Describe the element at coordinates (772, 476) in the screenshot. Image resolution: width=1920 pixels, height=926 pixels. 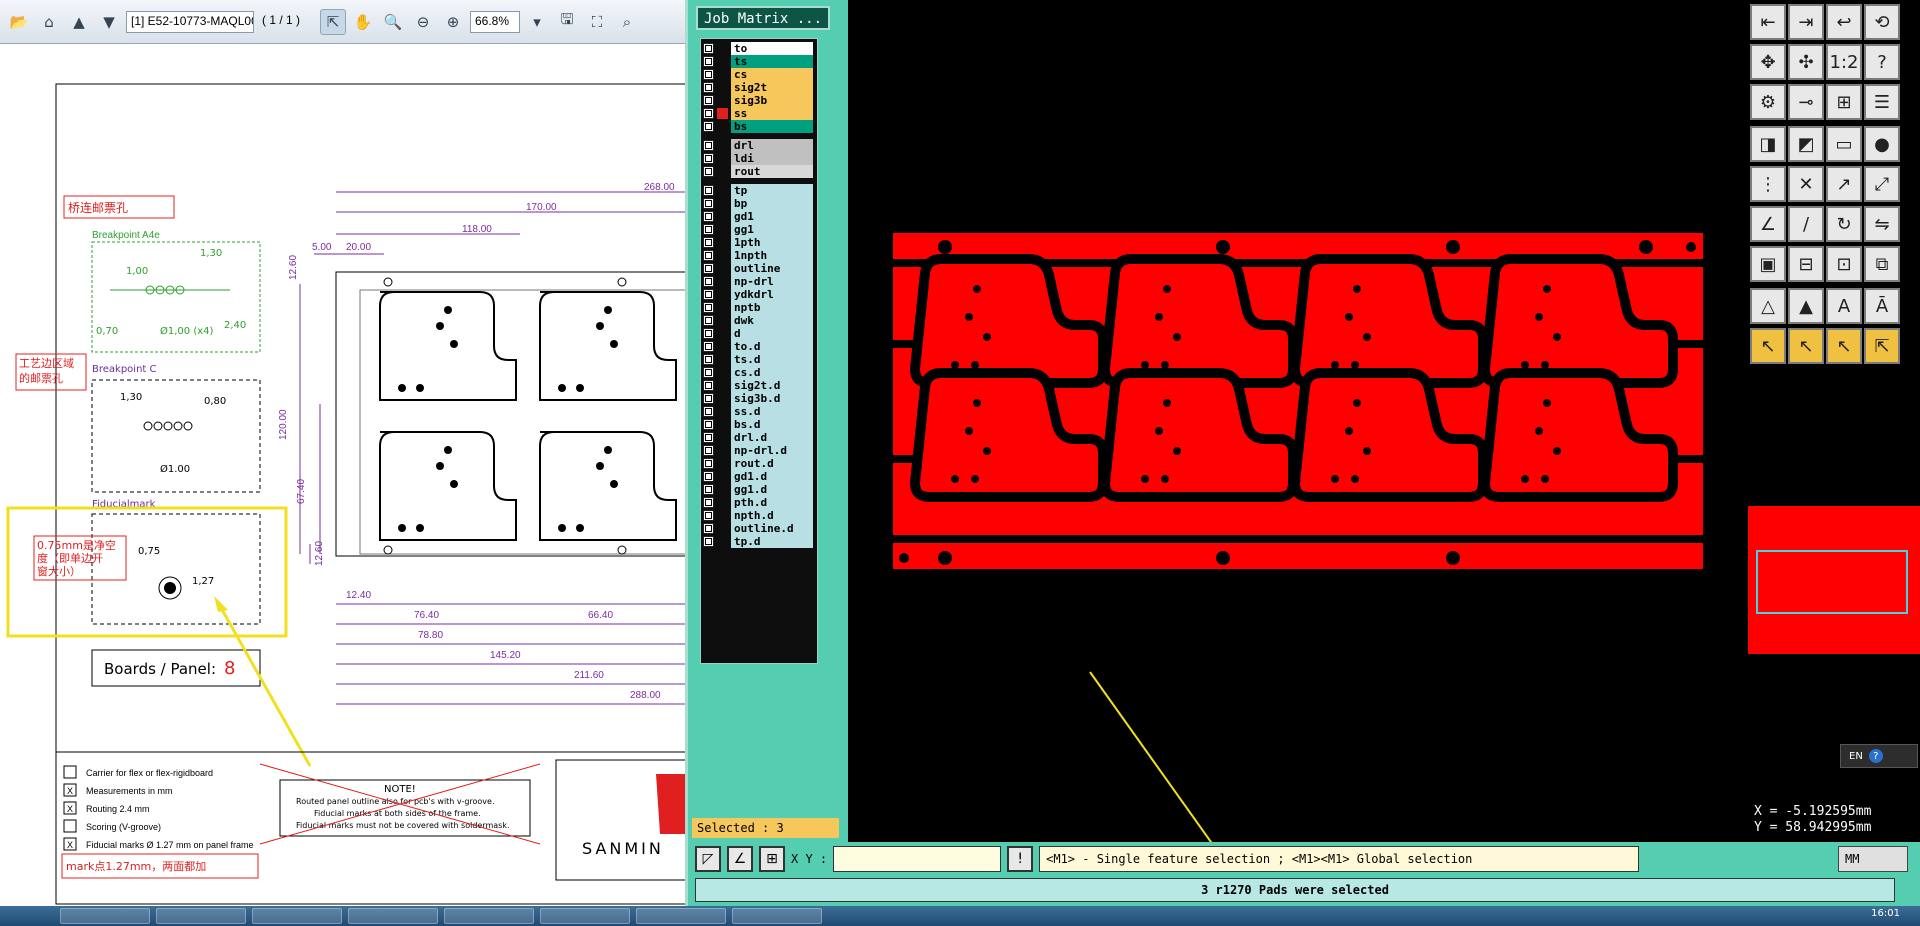
I see `layer-name: gd1.d` at that location.